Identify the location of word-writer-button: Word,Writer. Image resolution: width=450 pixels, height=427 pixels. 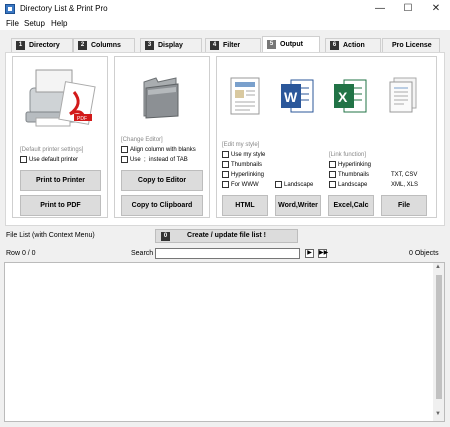
(298, 205).